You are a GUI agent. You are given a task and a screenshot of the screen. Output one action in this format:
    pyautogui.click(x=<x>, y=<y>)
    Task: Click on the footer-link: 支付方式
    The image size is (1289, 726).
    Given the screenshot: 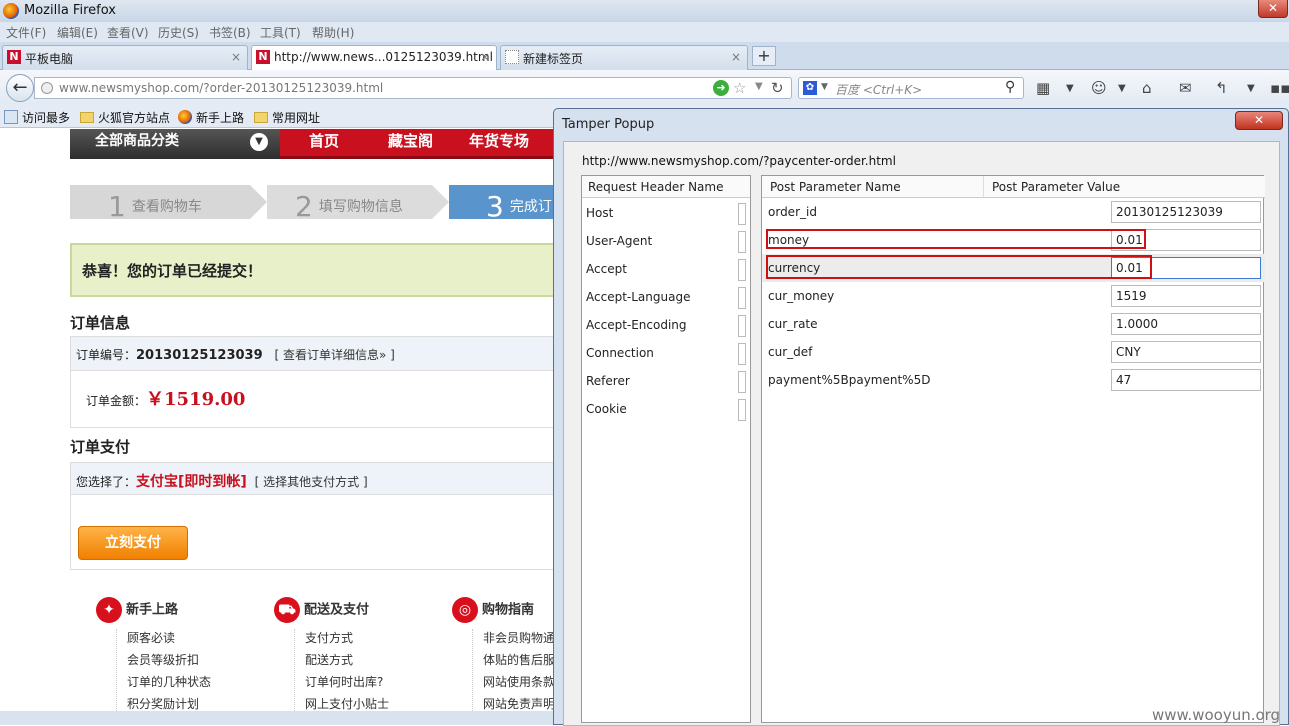 What is the action you would take?
    pyautogui.click(x=347, y=640)
    